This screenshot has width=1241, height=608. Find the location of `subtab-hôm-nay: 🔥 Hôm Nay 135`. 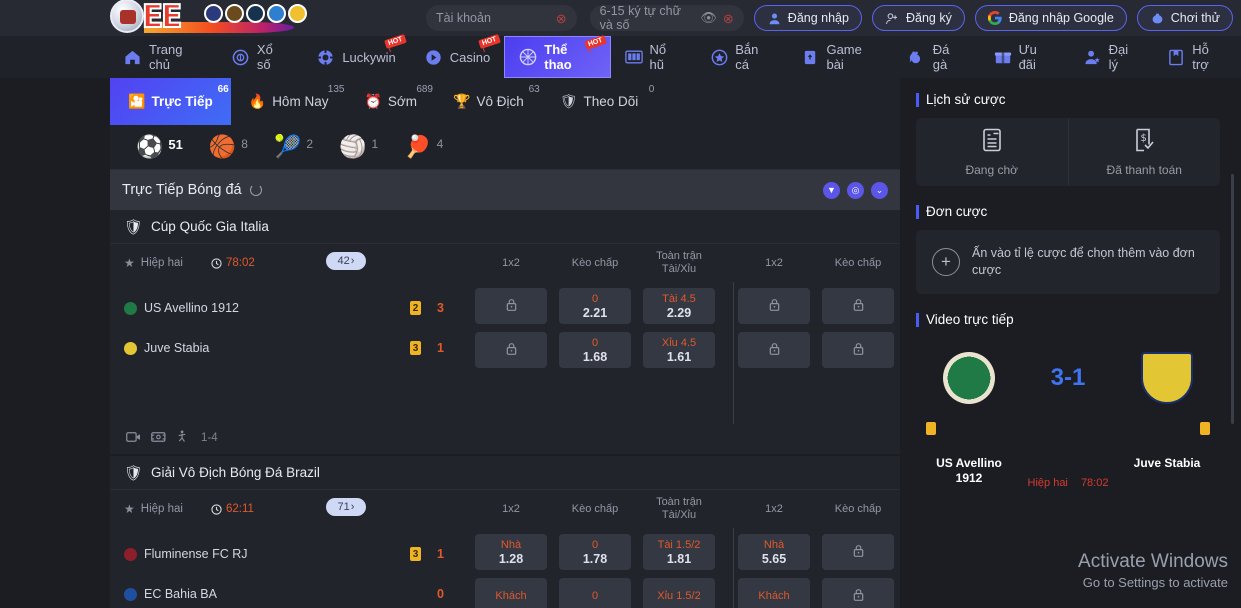

subtab-hôm-nay: 🔥 Hôm Nay 135 is located at coordinates (289, 101).